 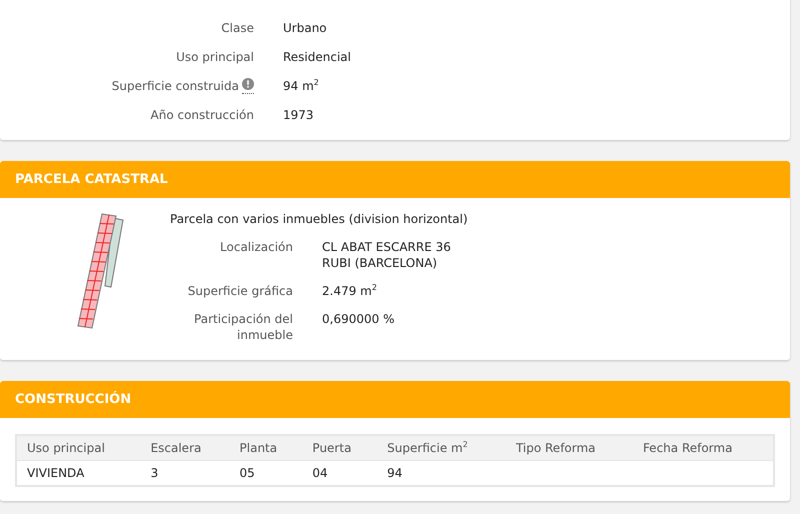 What do you see at coordinates (78, 447) in the screenshot?
I see `column-header: Uso principal` at bounding box center [78, 447].